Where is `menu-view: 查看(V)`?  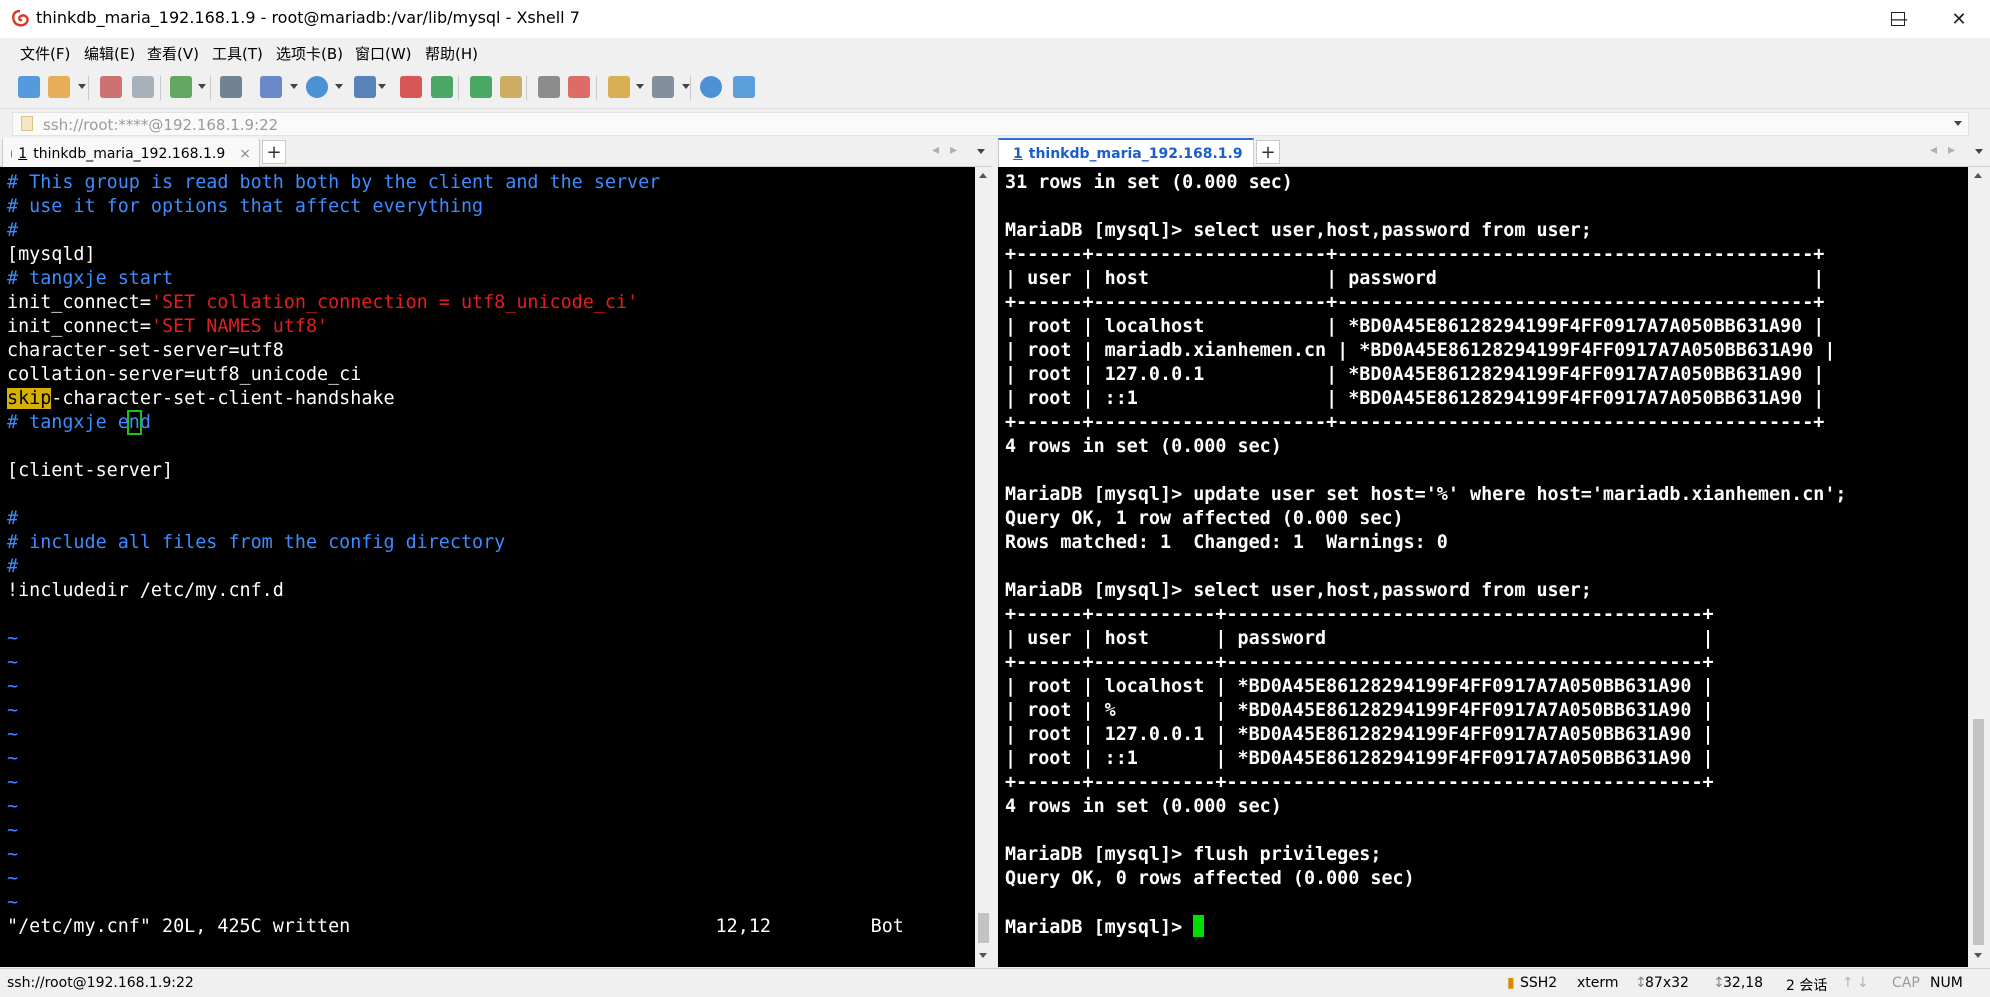
menu-view: 查看(V) is located at coordinates (173, 53).